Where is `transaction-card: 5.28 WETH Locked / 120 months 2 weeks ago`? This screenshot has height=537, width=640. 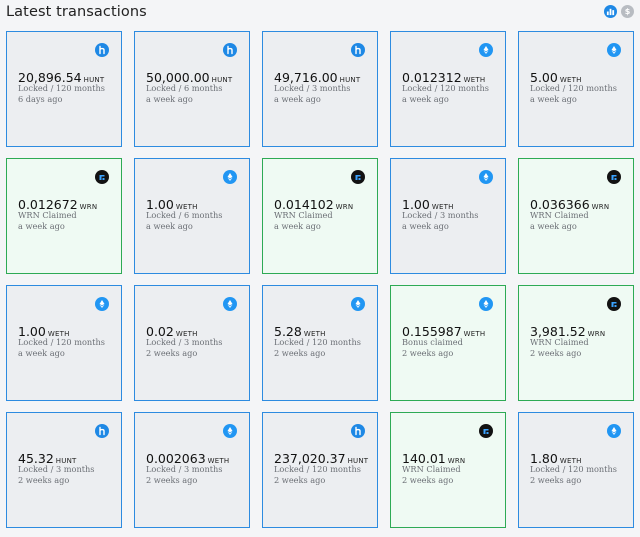
transaction-card: 5.28 WETH Locked / 120 months 2 weeks ago is located at coordinates (320, 343).